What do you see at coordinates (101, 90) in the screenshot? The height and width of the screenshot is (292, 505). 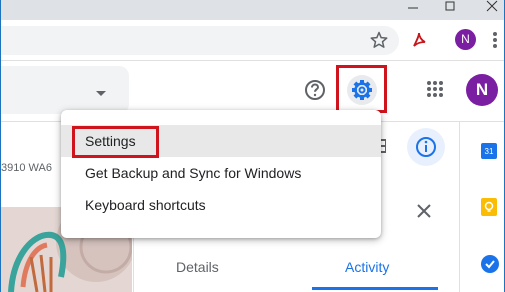 I see `search-options-icon` at bounding box center [101, 90].